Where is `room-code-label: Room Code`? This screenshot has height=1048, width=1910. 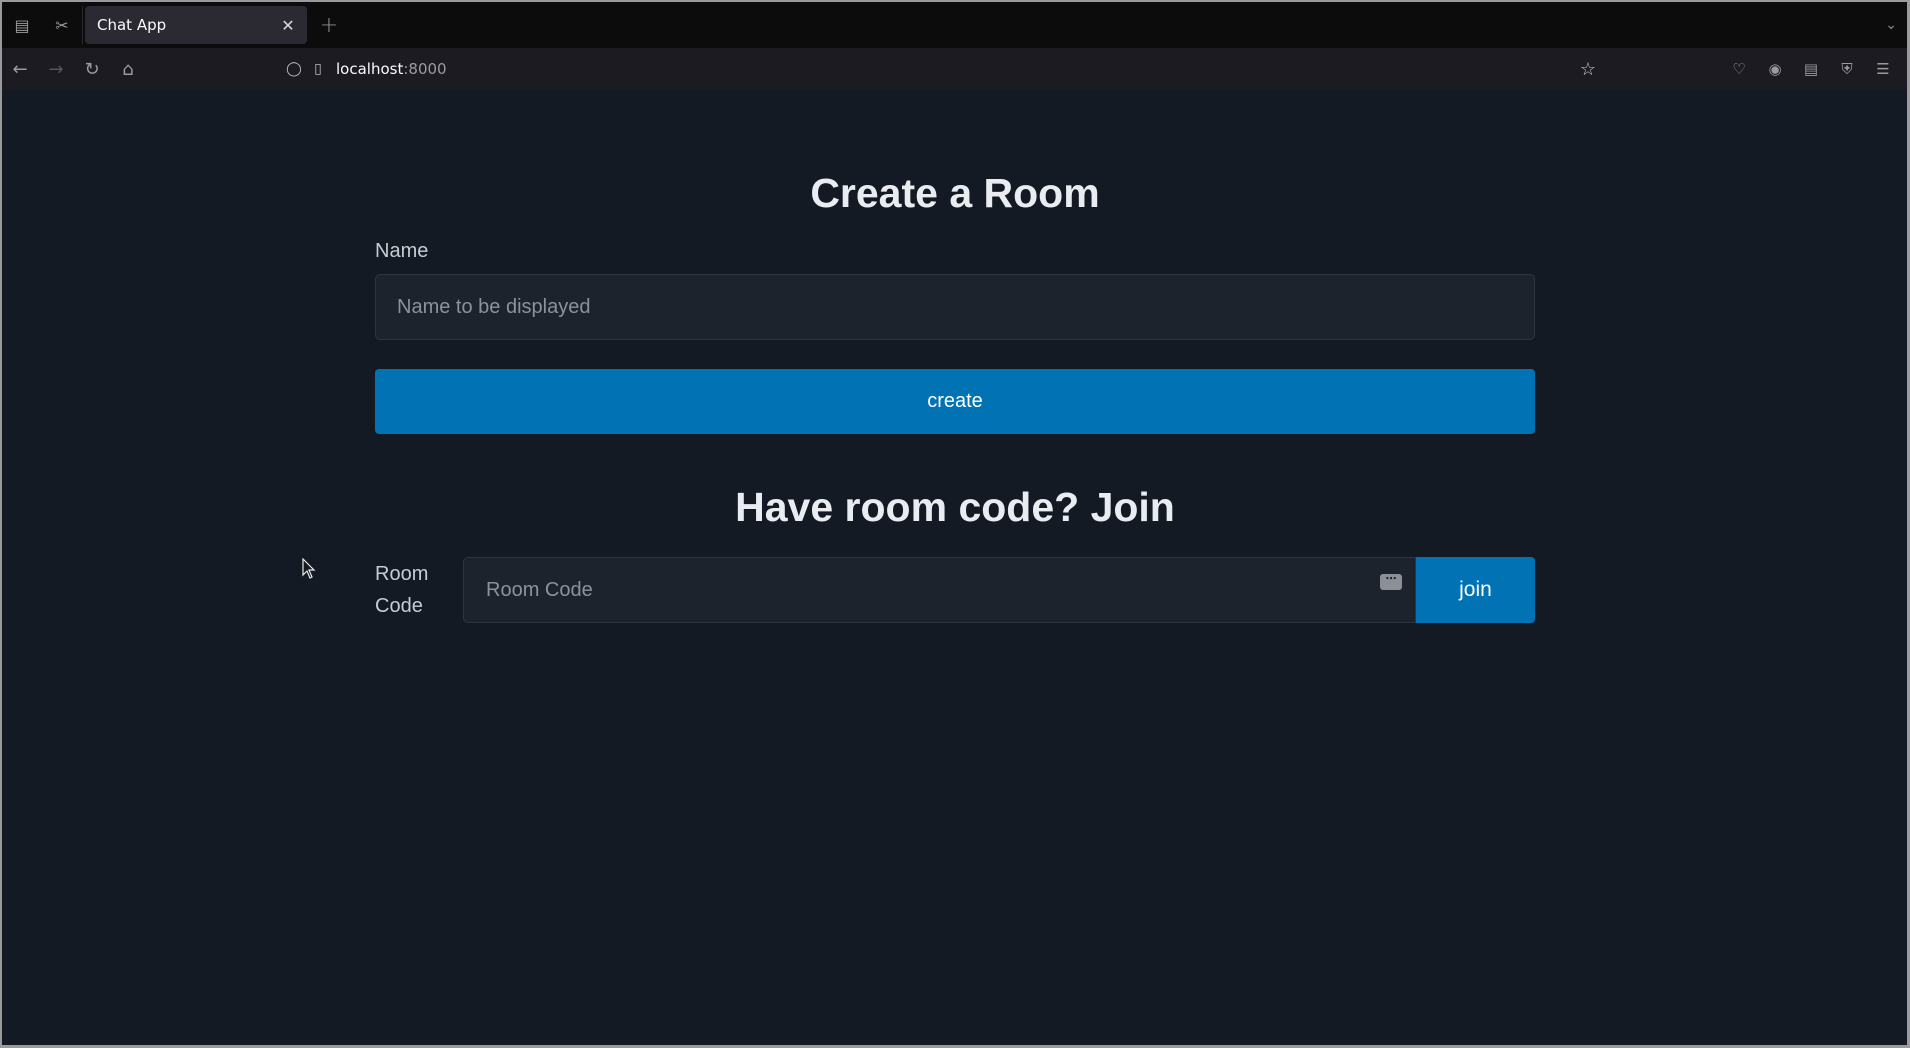 room-code-label: Room Code is located at coordinates (402, 590).